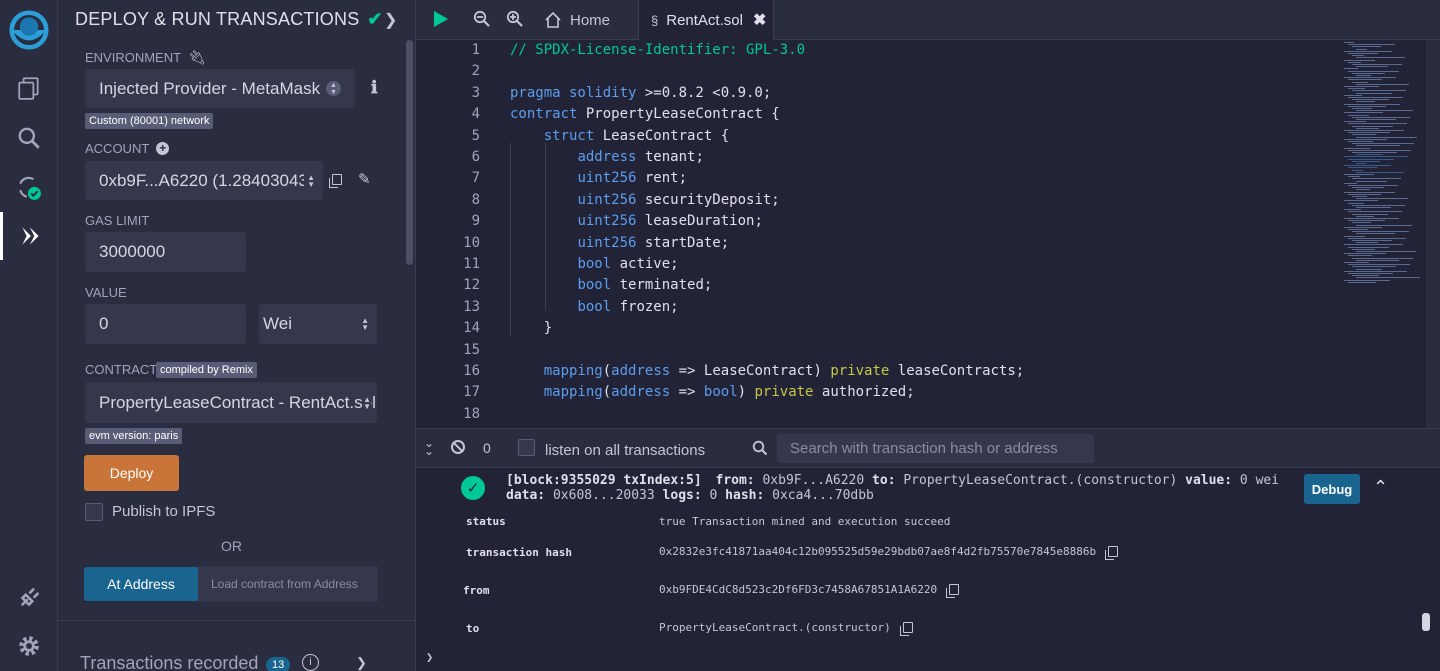 The height and width of the screenshot is (671, 1440). What do you see at coordinates (475, 157) in the screenshot?
I see `line-number: 6` at bounding box center [475, 157].